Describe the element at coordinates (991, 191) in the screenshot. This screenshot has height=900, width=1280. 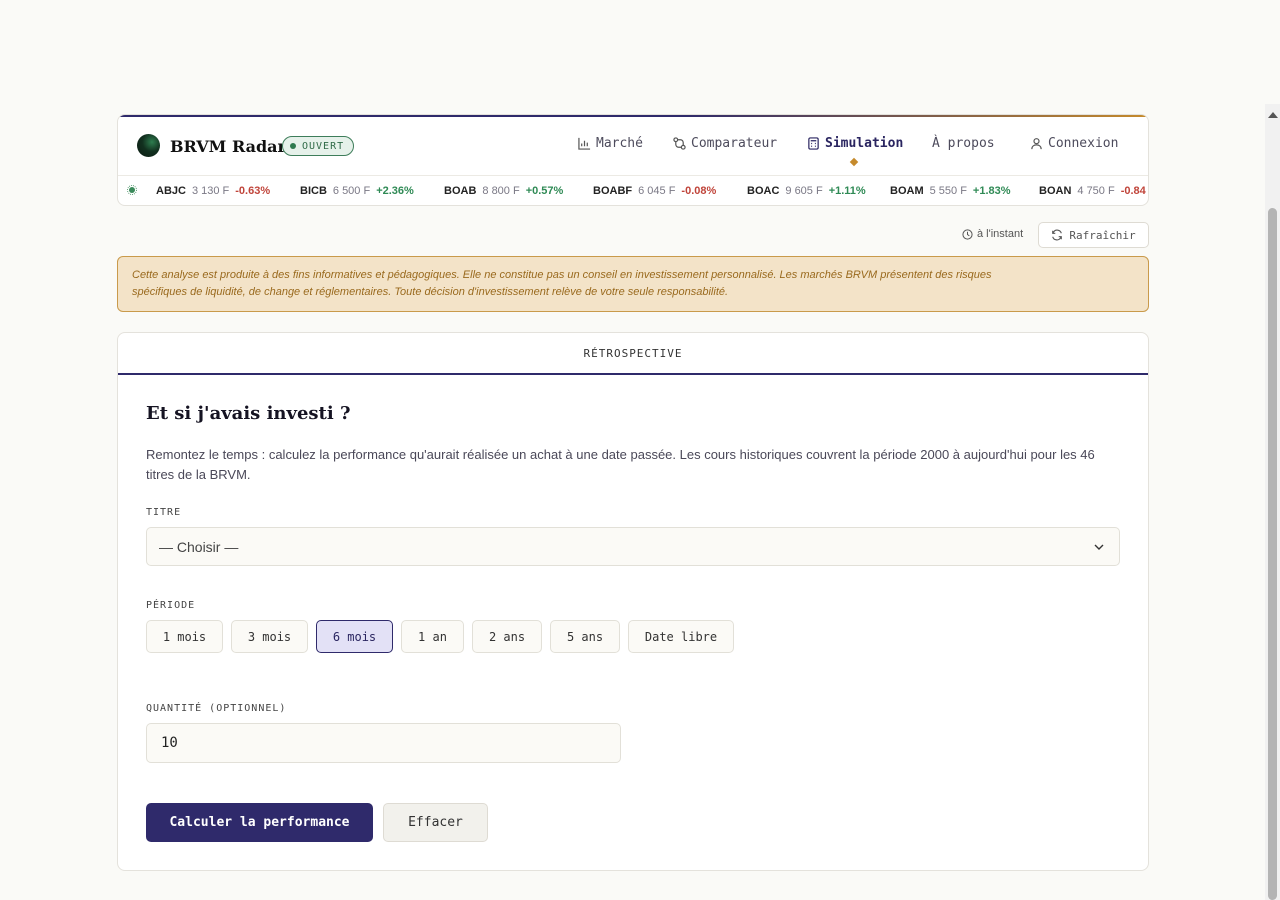
I see `ticker-change: +1.83%` at that location.